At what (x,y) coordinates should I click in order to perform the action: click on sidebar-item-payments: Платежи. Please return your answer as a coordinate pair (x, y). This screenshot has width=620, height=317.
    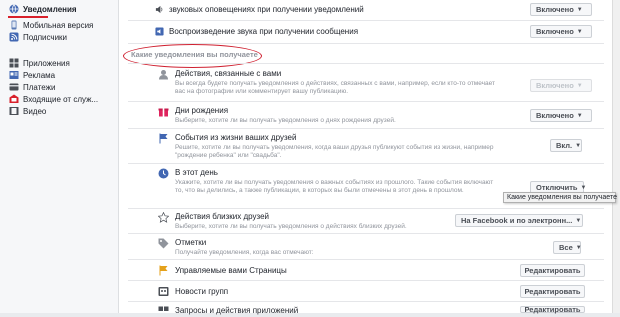
    Looking at the image, I should click on (32, 87).